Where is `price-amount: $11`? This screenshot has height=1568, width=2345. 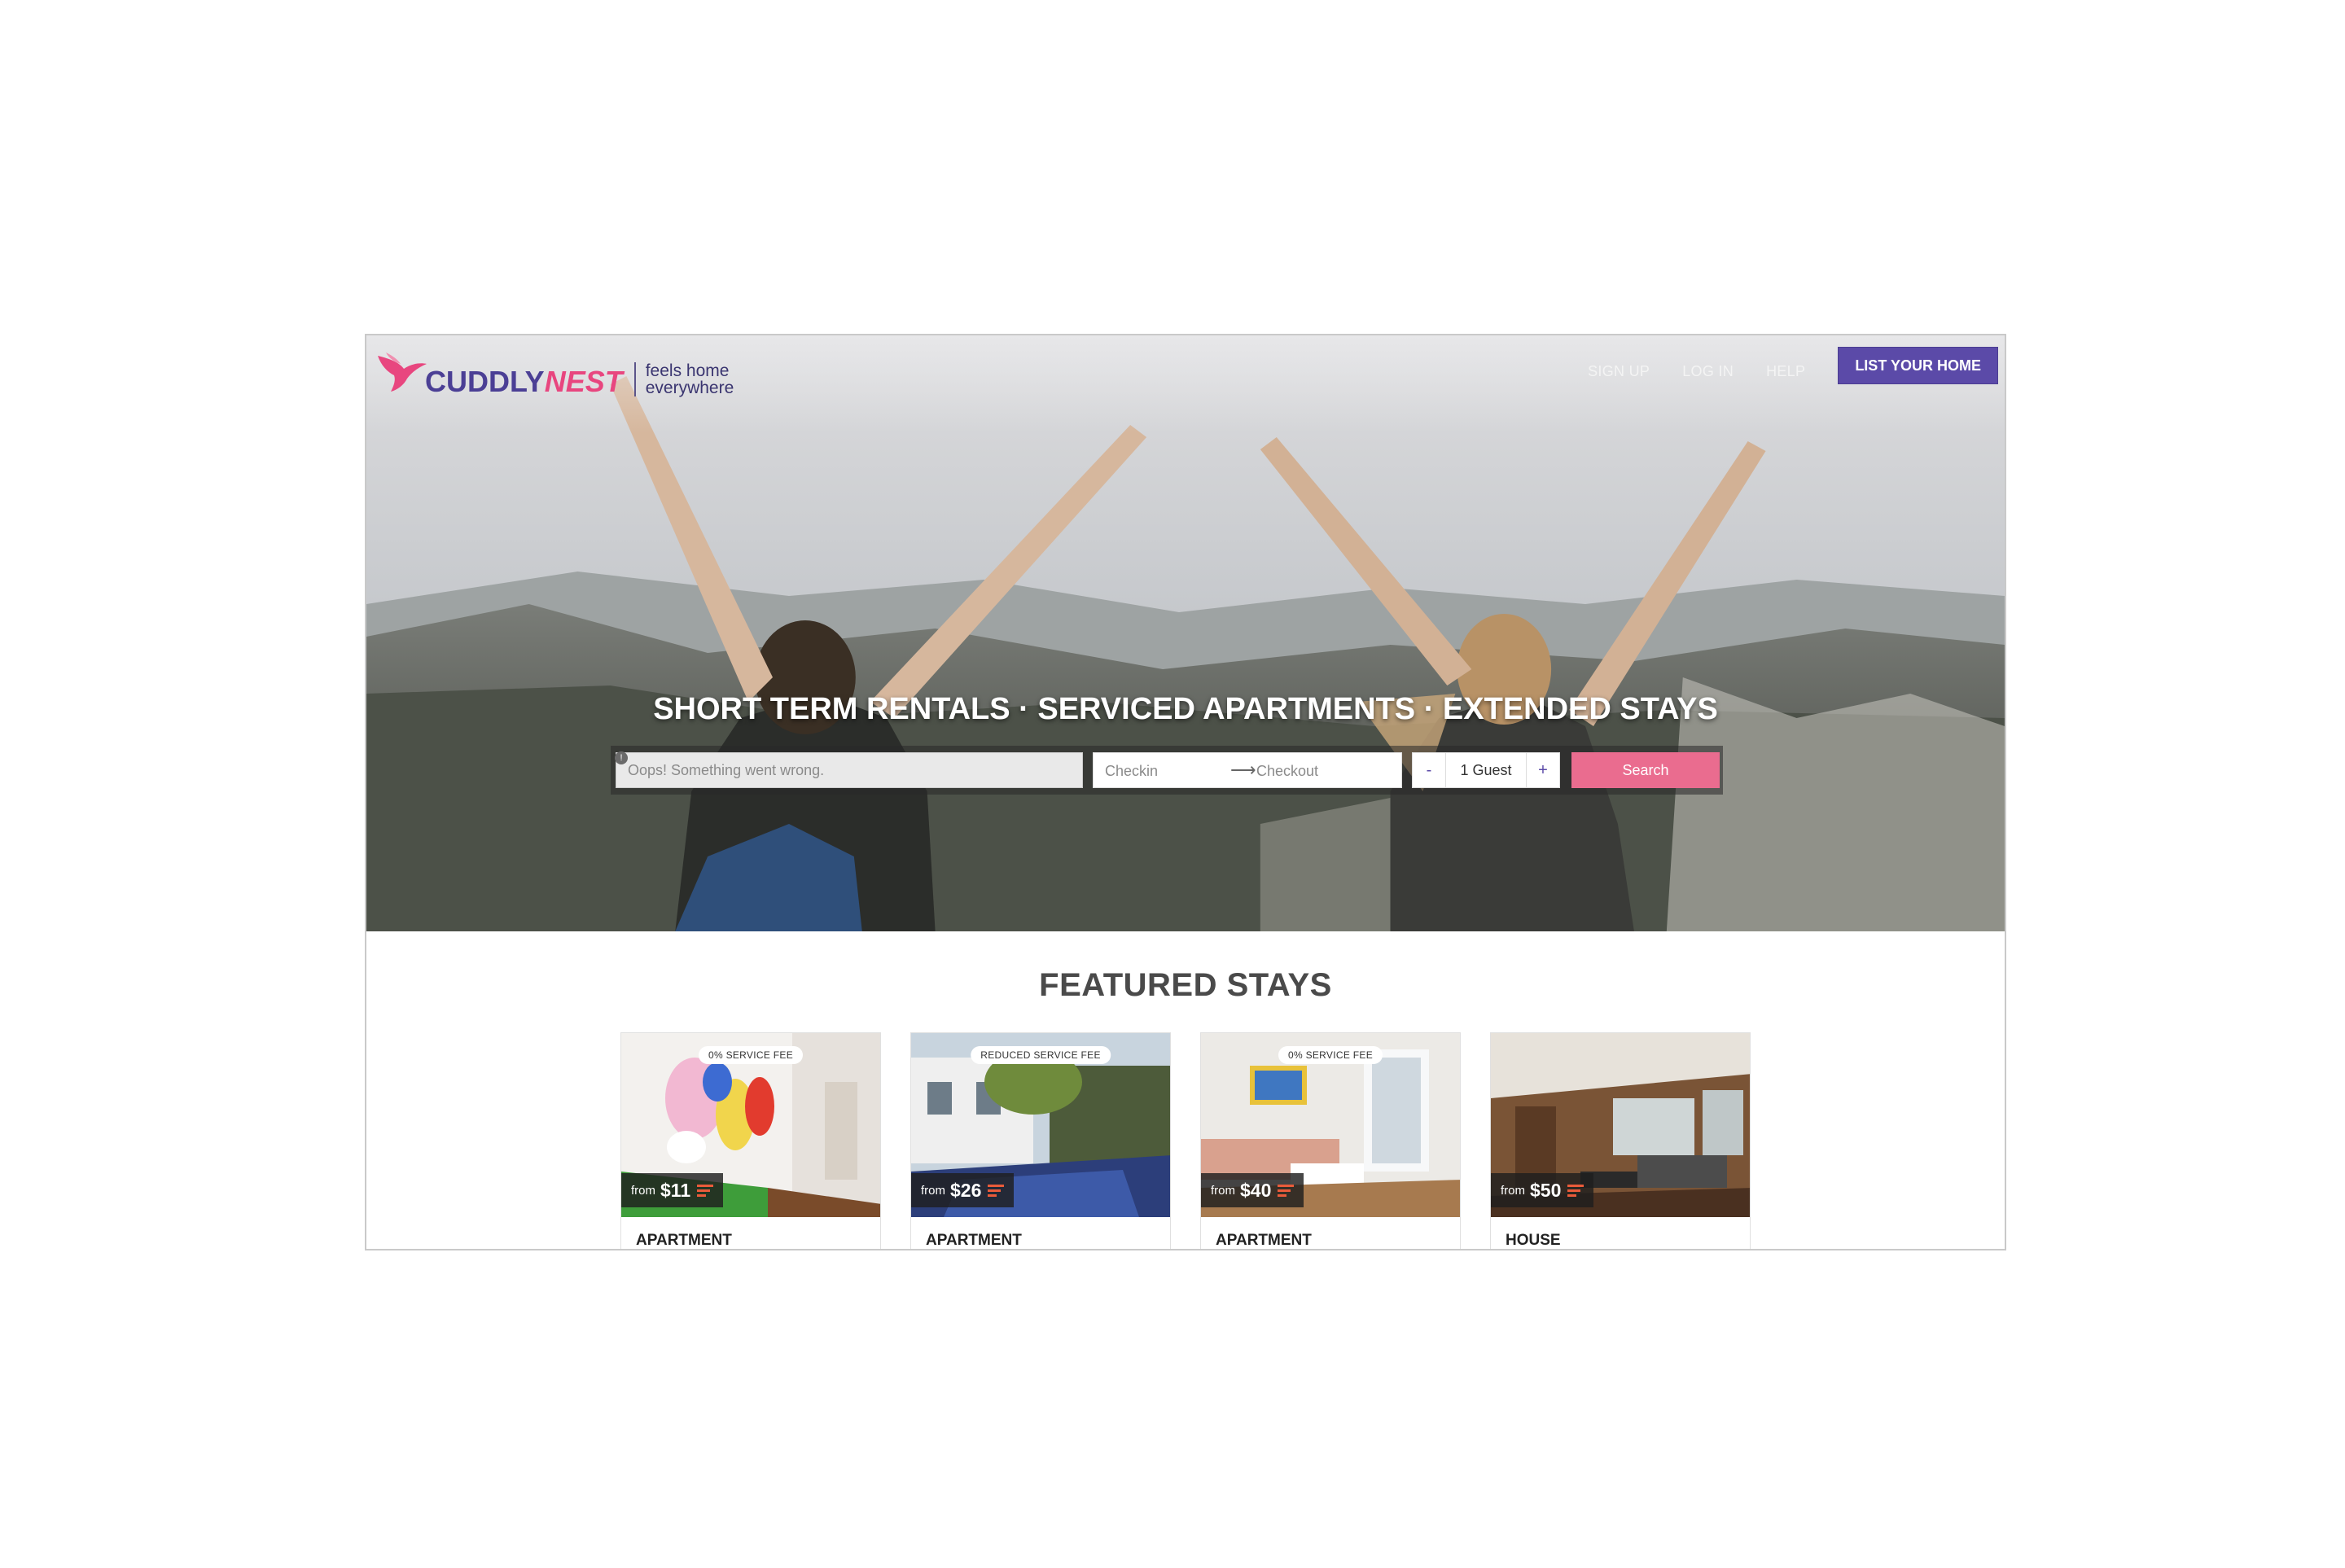 price-amount: $11 is located at coordinates (676, 1190).